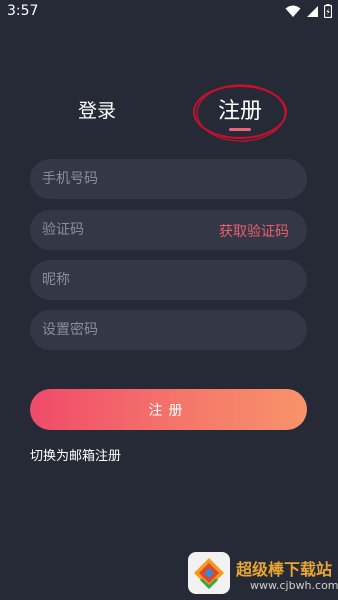 Image resolution: width=338 pixels, height=600 pixels. Describe the element at coordinates (312, 11) in the screenshot. I see `signal-icon` at that location.